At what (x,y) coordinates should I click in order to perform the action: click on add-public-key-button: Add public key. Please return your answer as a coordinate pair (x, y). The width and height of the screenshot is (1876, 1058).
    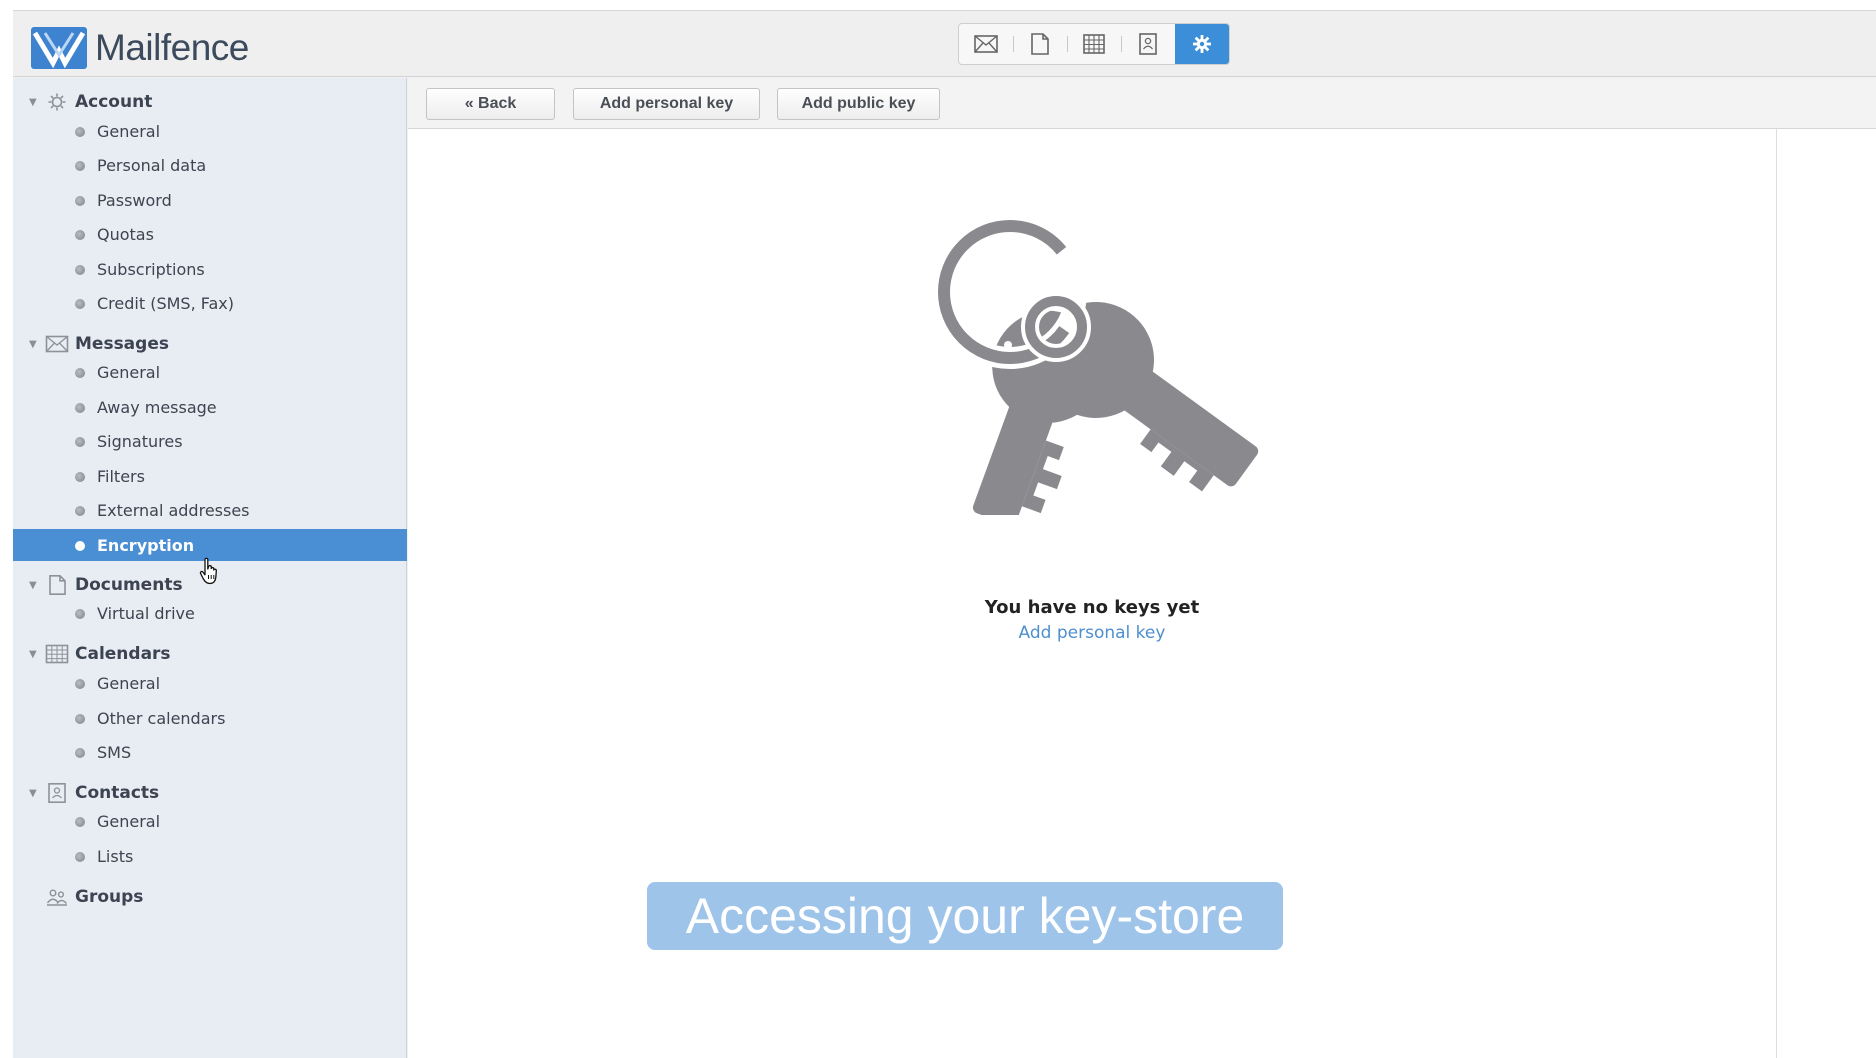
    Looking at the image, I should click on (858, 104).